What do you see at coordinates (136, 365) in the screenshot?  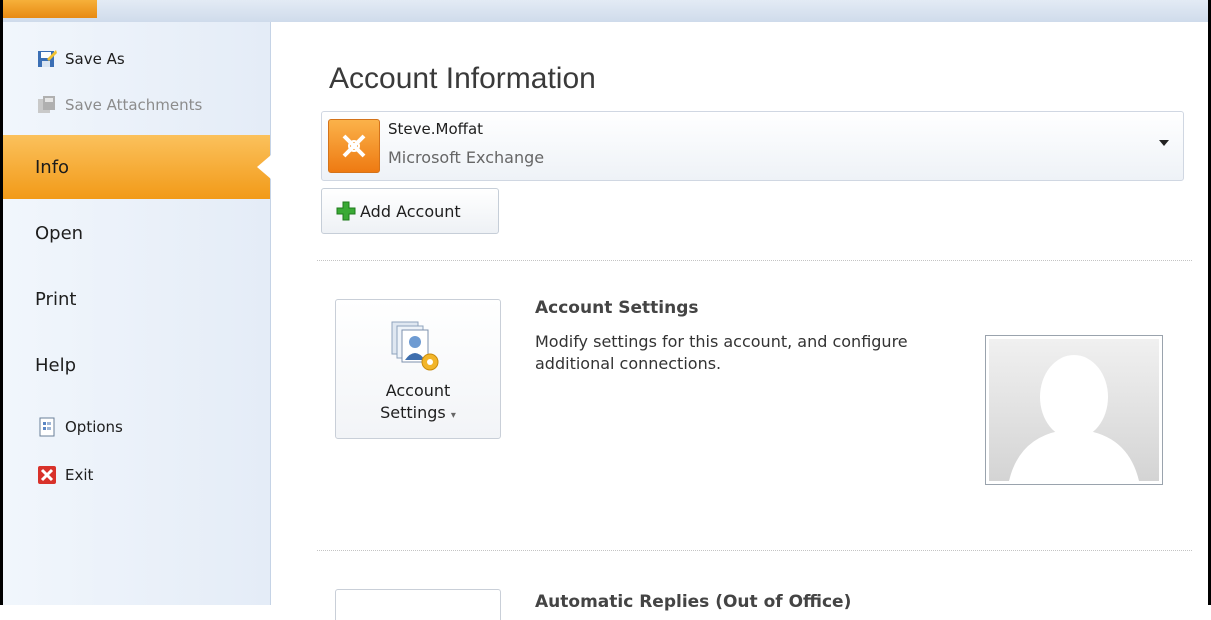 I see `sidebar-item-help: Help` at bounding box center [136, 365].